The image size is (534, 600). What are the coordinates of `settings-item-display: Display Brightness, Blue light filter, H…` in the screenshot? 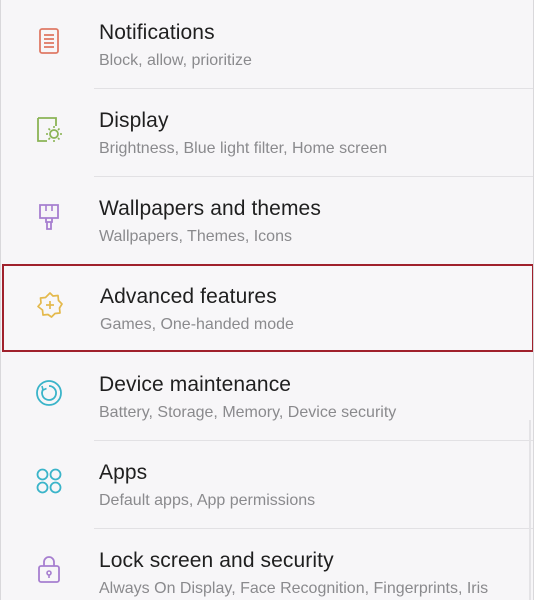 It's located at (267, 132).